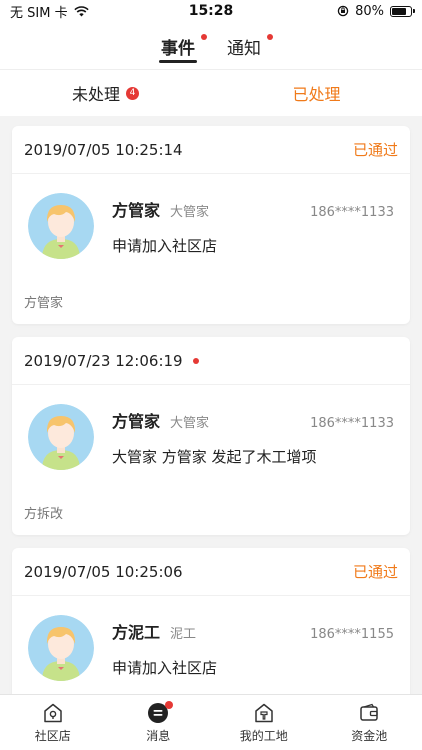 The height and width of the screenshot is (750, 422). What do you see at coordinates (178, 61) in the screenshot?
I see `tab-active-underline` at bounding box center [178, 61].